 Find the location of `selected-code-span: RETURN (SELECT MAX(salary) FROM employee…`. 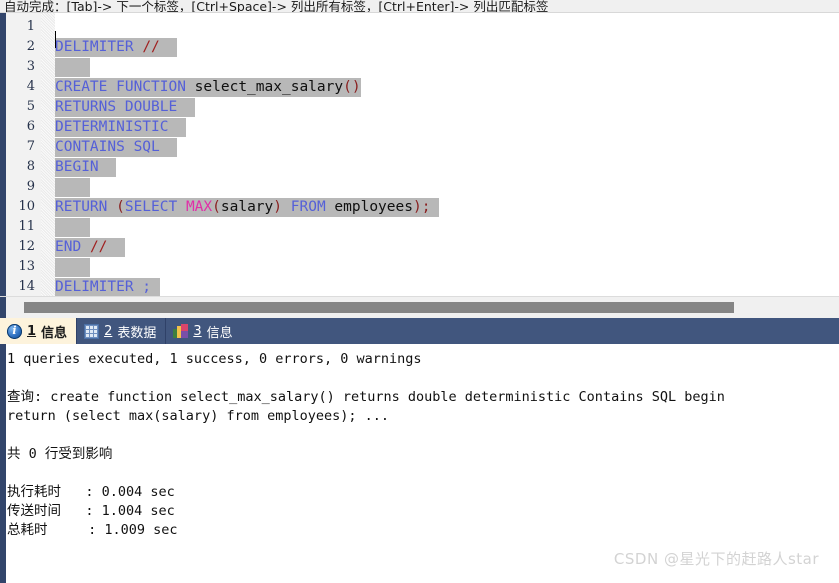

selected-code-span: RETURN (SELECT MAX(salary) FROM employee… is located at coordinates (247, 207).